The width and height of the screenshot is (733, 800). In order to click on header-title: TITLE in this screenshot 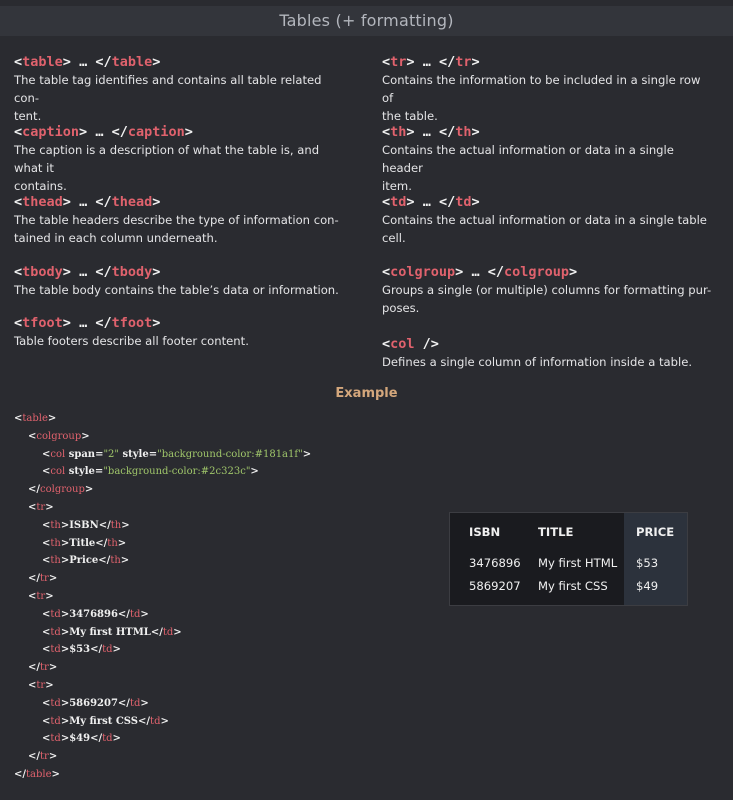, I will do `click(556, 532)`.